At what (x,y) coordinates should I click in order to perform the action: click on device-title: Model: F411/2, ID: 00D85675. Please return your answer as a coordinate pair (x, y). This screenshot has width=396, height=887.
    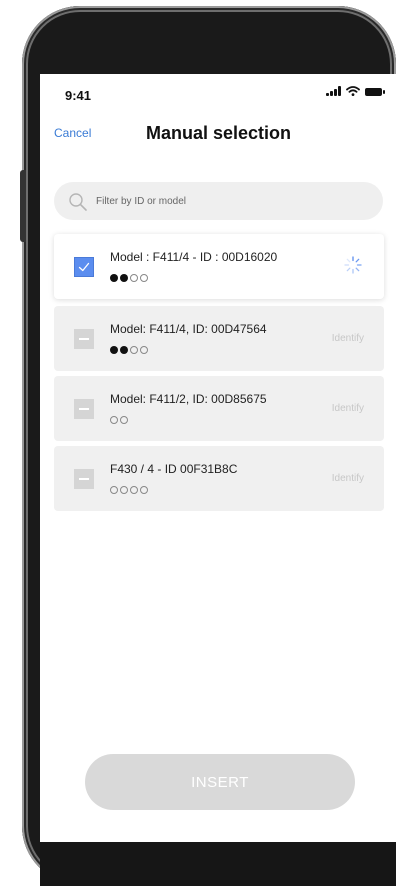
    Looking at the image, I should click on (188, 399).